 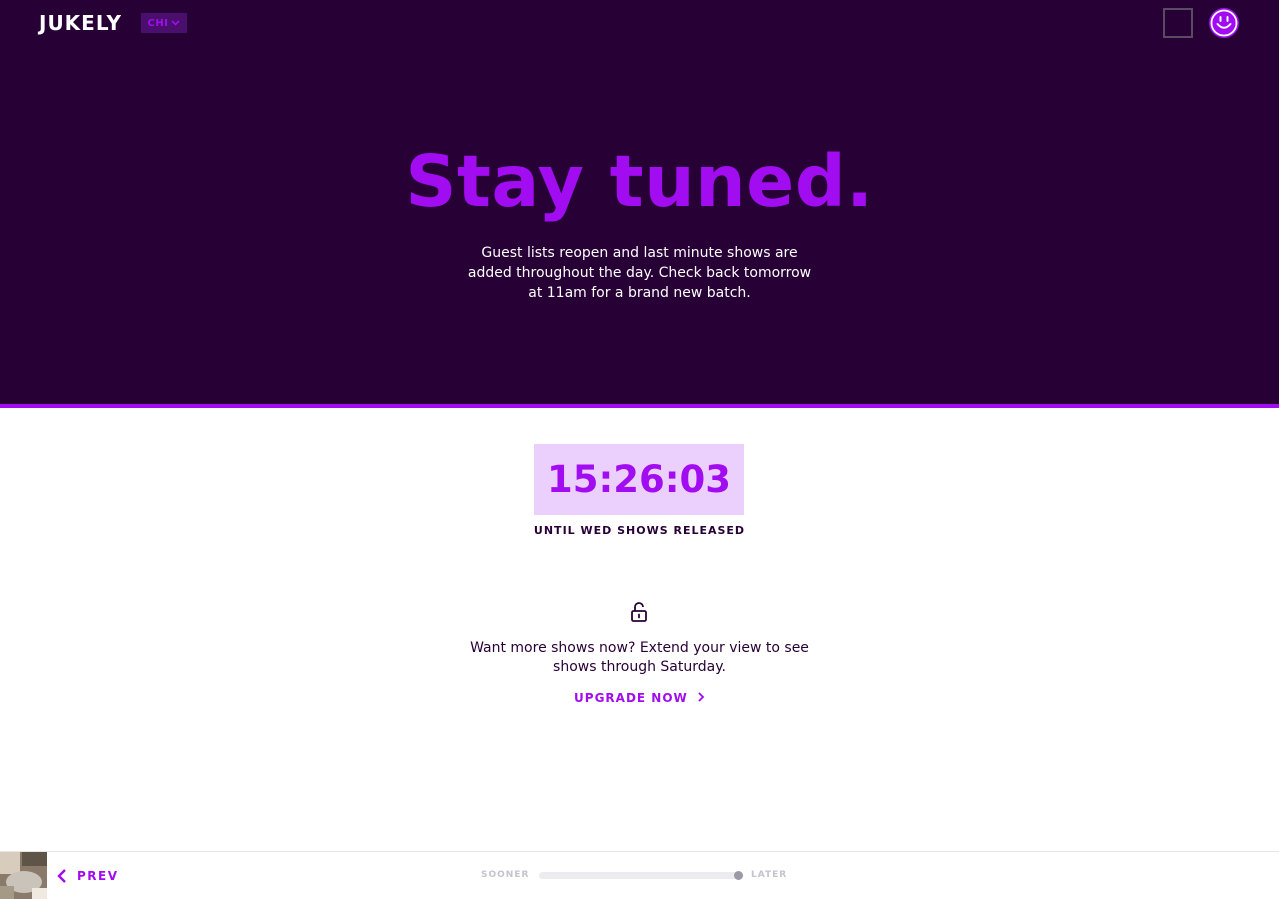 What do you see at coordinates (769, 875) in the screenshot?
I see `later-label: LATER` at bounding box center [769, 875].